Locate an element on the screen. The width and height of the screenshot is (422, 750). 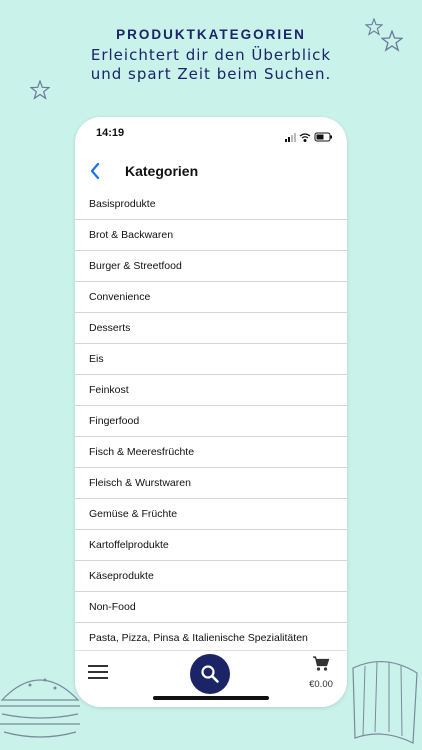
promo-title: PRODUKTKATEGORIEN is located at coordinates (211, 34).